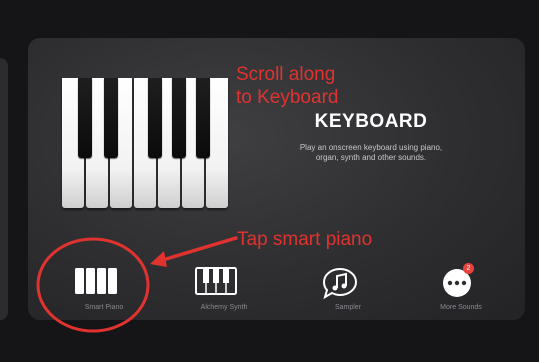  Describe the element at coordinates (224, 307) in the screenshot. I see `toolbar-label-alchemy-synth: Alchemy Synth` at that location.